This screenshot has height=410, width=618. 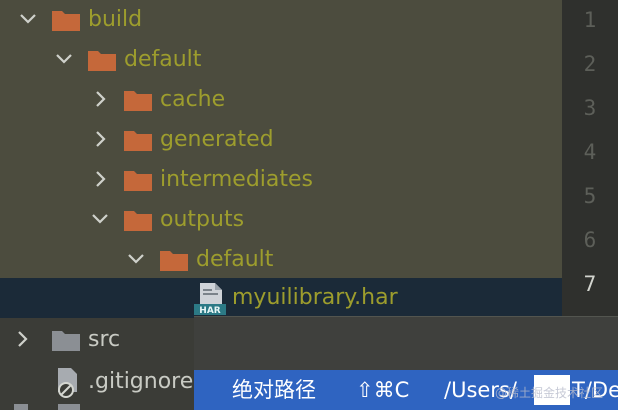 What do you see at coordinates (281, 100) in the screenshot?
I see `tree-item-cache: cache` at bounding box center [281, 100].